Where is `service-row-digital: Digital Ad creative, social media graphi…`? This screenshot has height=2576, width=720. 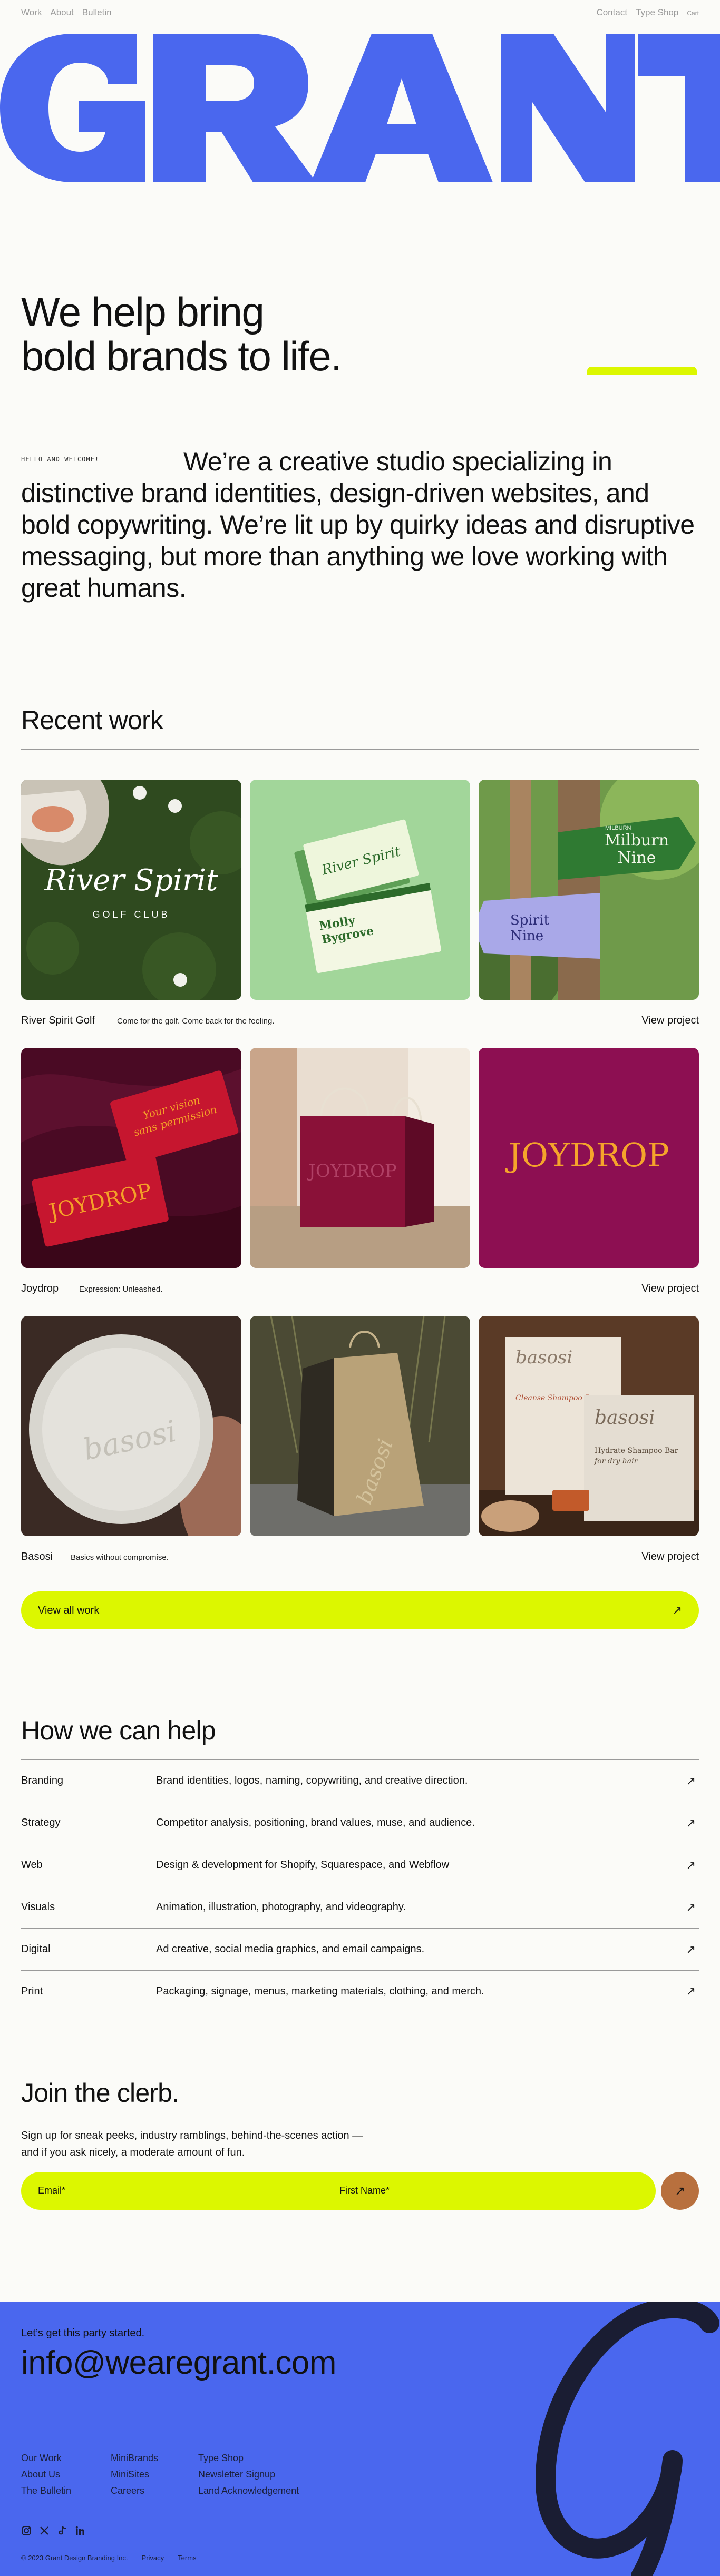 service-row-digital: Digital Ad creative, social media graphi… is located at coordinates (360, 1949).